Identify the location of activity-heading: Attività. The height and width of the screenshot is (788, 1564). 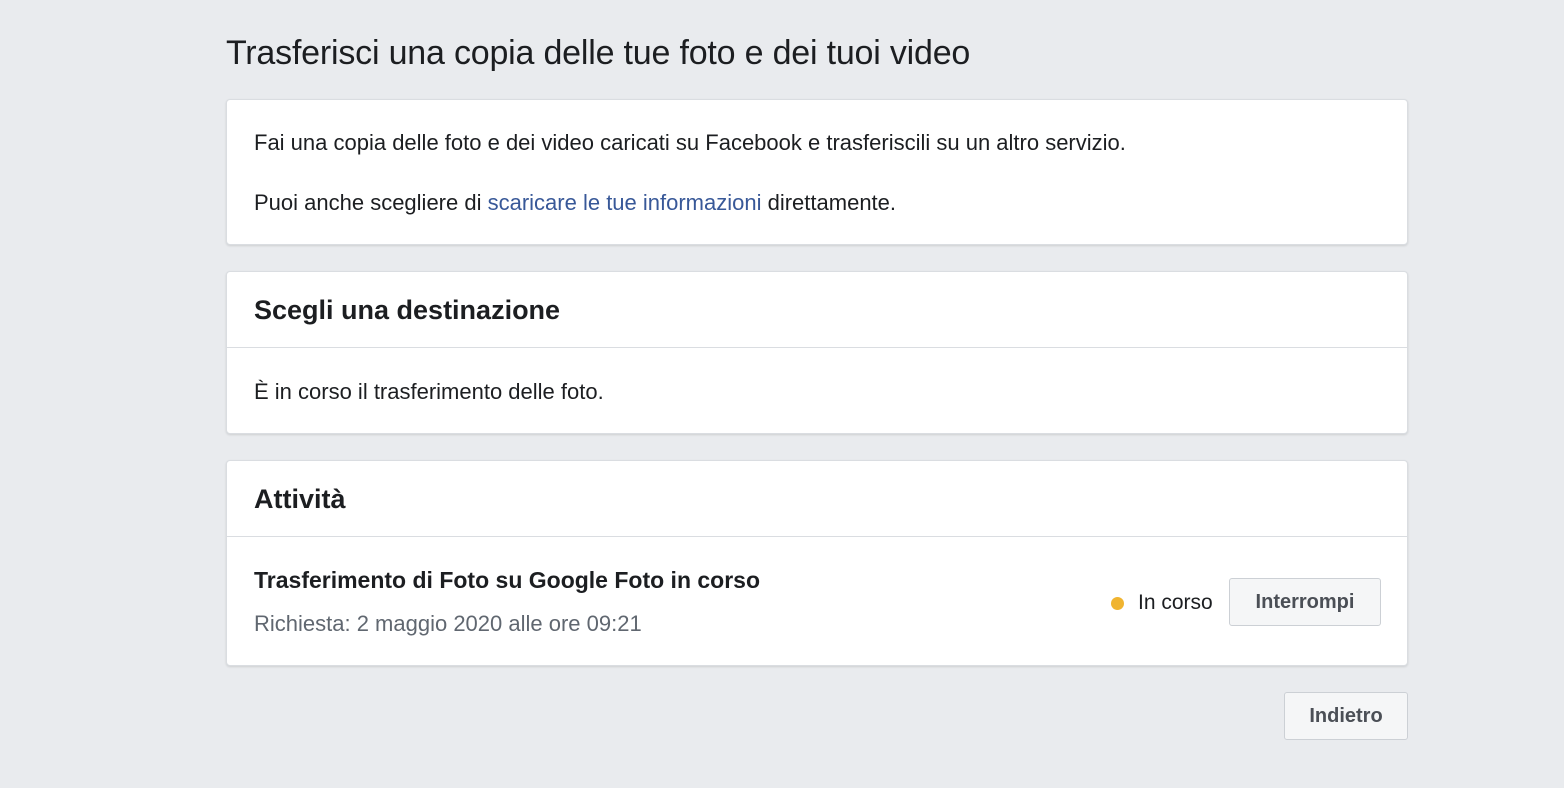
(300, 499).